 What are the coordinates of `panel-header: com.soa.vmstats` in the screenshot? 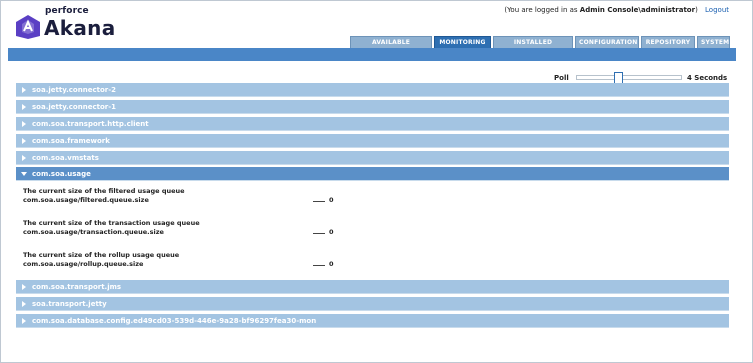 It's located at (372, 158).